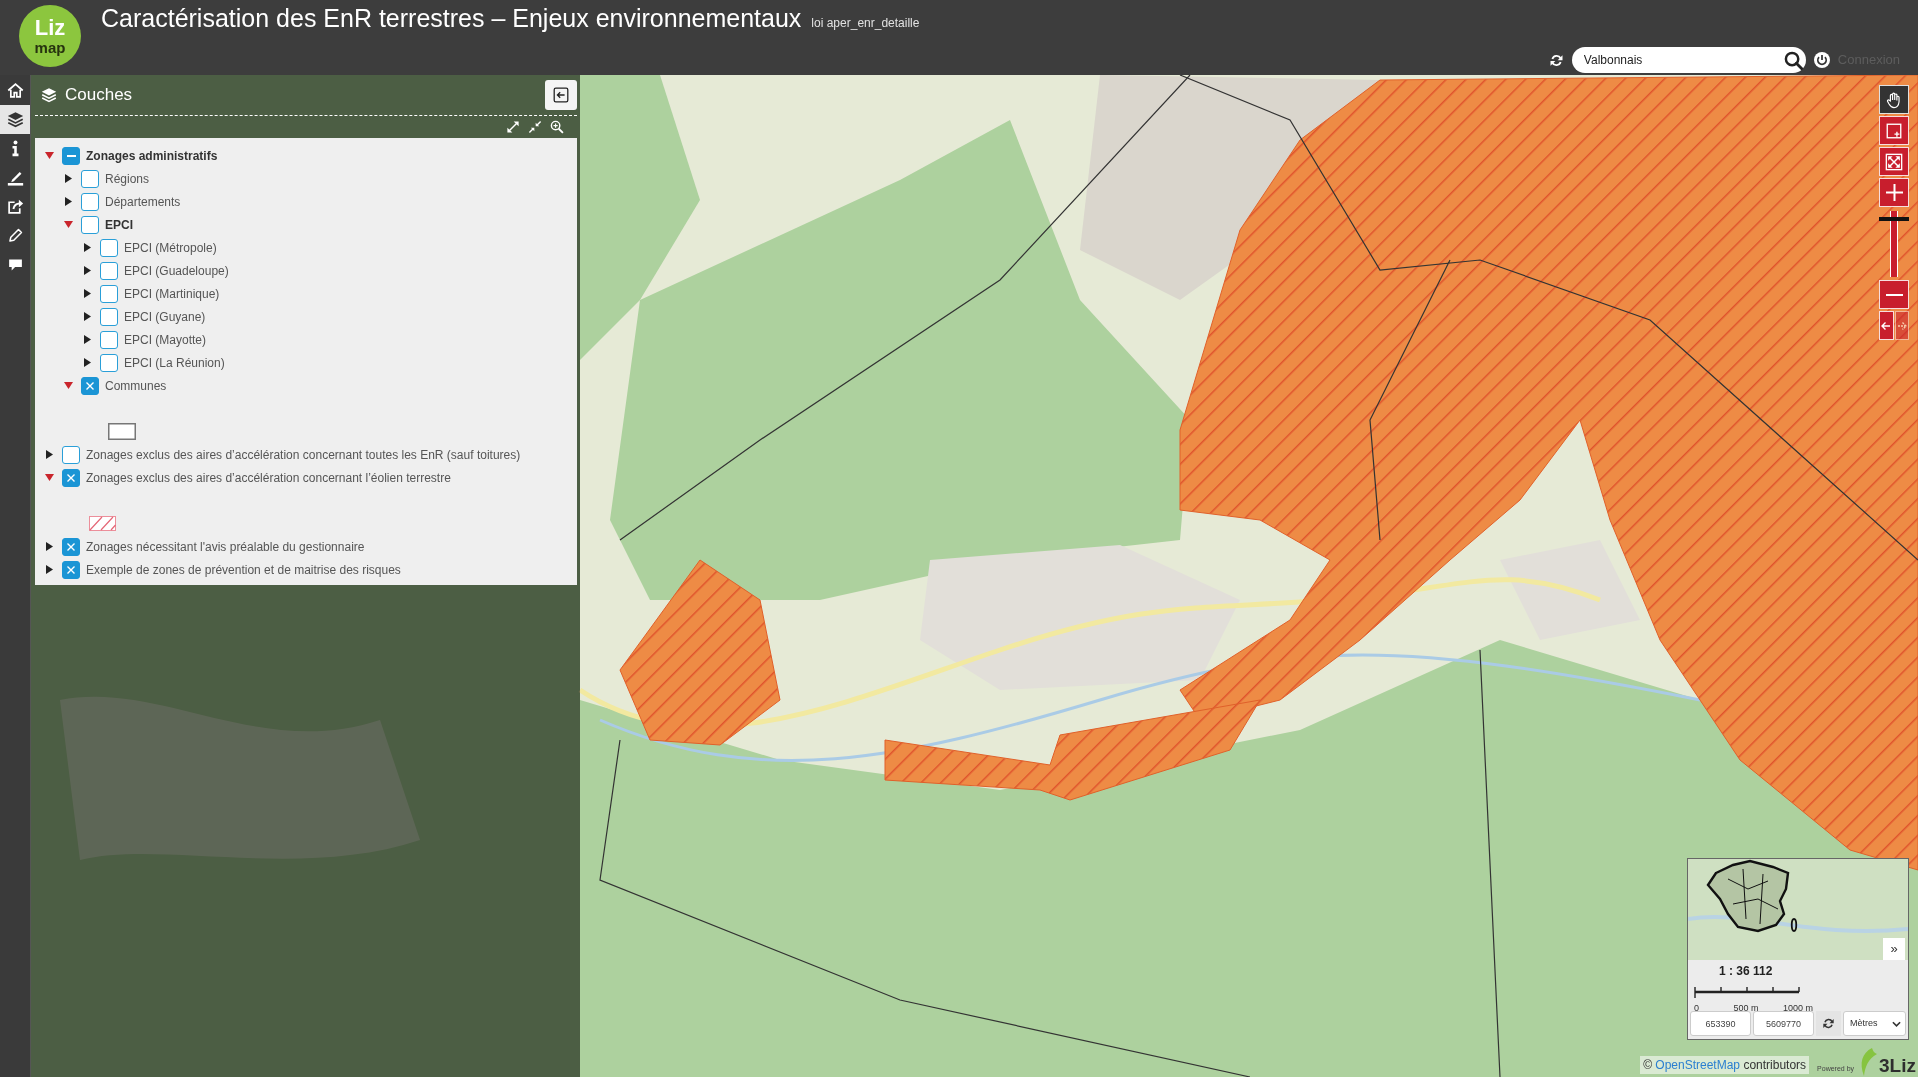 Image resolution: width=1918 pixels, height=1077 pixels. Describe the element at coordinates (1821, 60) in the screenshot. I see `power-icon` at that location.